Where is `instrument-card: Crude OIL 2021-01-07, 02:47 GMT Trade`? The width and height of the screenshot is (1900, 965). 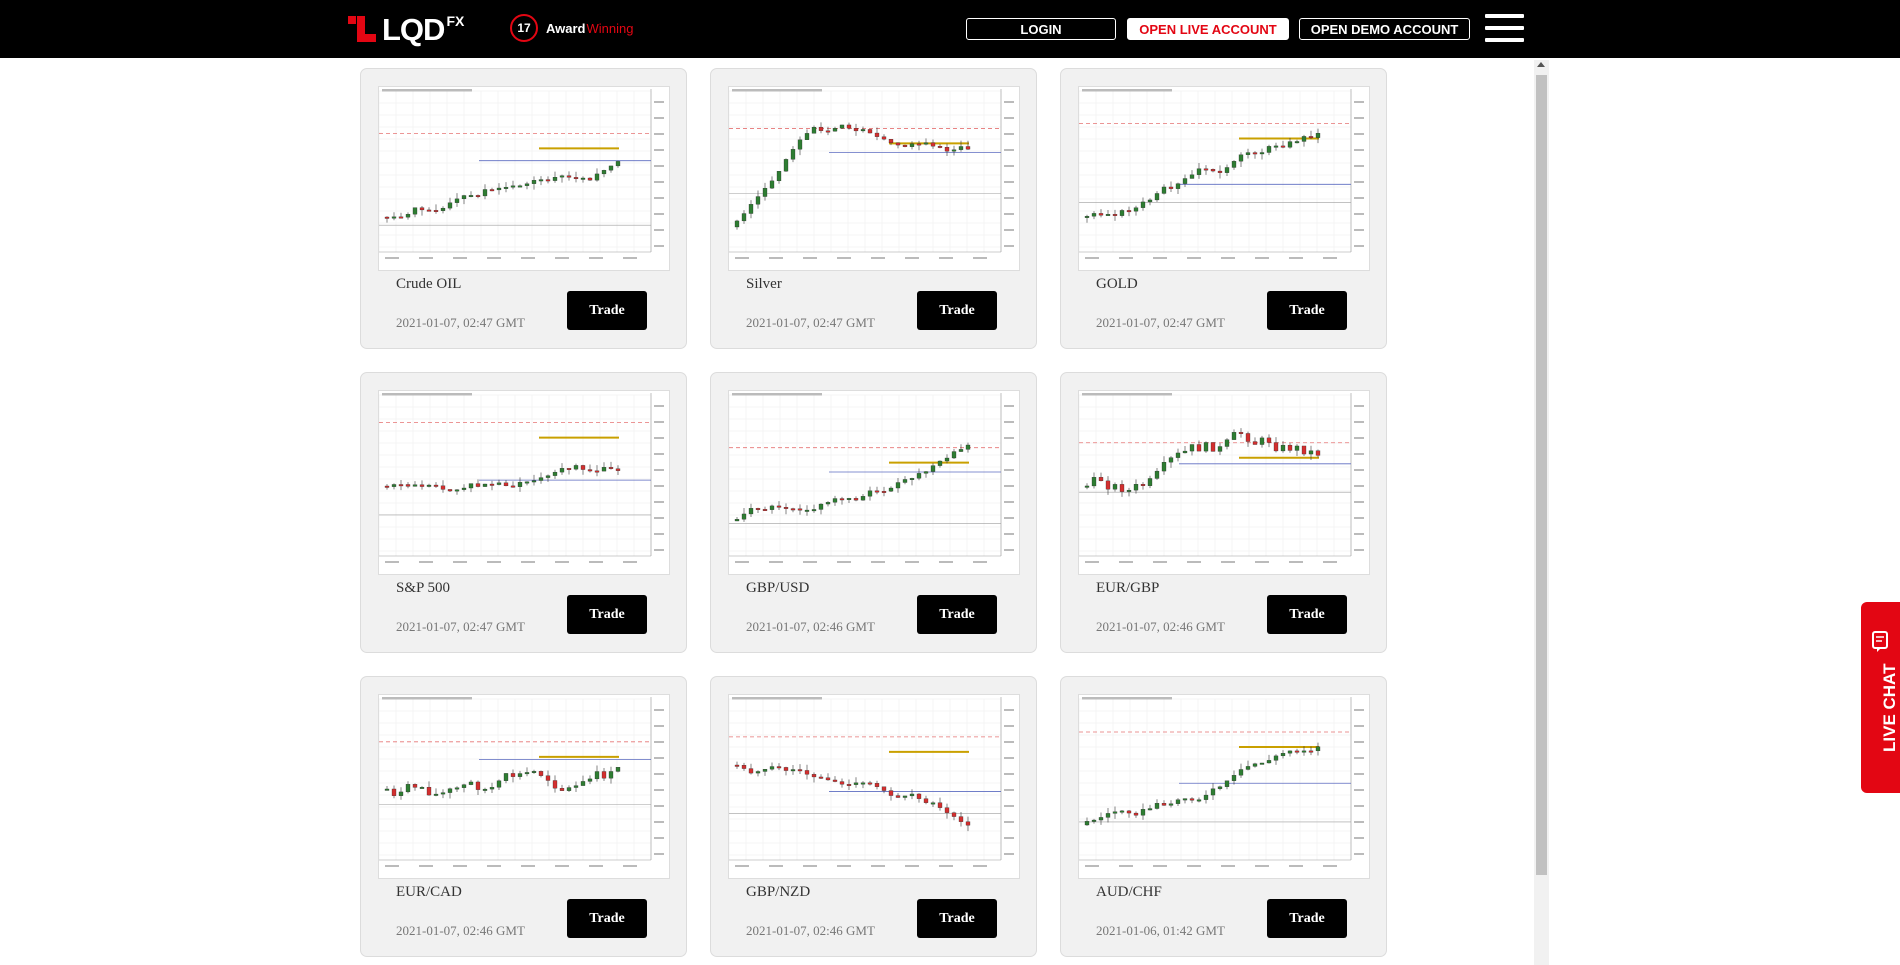
instrument-card: Crude OIL 2021-01-07, 02:47 GMT Trade is located at coordinates (523, 208).